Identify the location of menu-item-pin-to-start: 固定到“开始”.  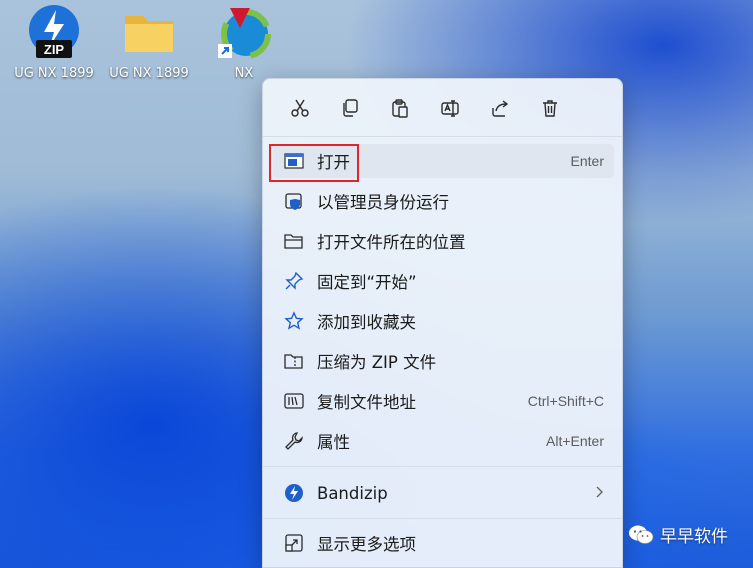
(443, 281).